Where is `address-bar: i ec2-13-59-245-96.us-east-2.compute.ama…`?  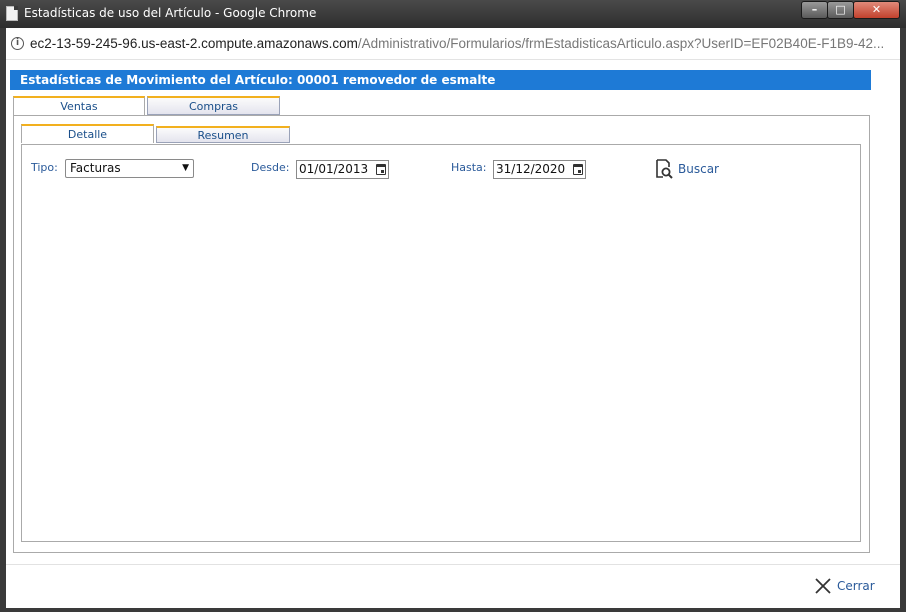
address-bar: i ec2-13-59-245-96.us-east-2.compute.ama… is located at coordinates (453, 44).